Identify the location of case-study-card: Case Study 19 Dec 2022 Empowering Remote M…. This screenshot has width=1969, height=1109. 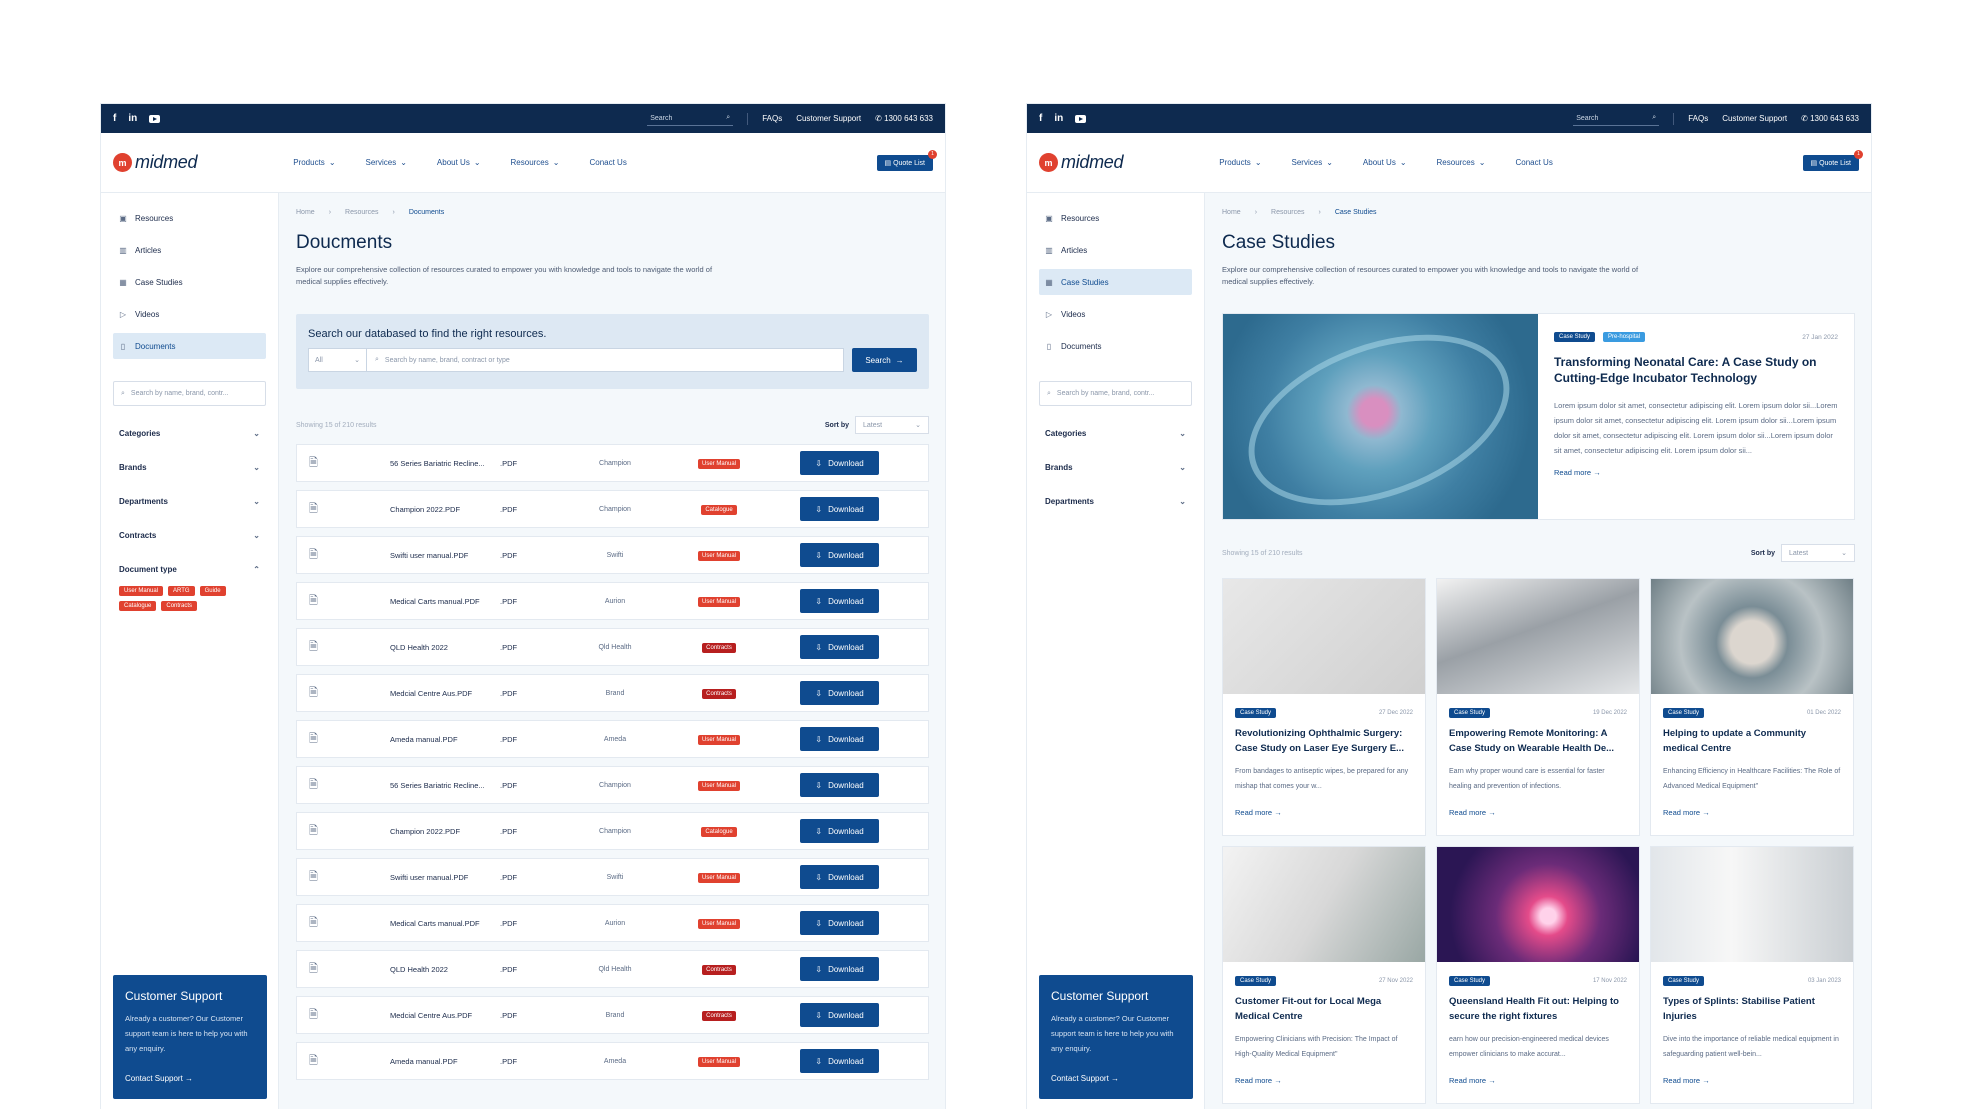
(1538, 707).